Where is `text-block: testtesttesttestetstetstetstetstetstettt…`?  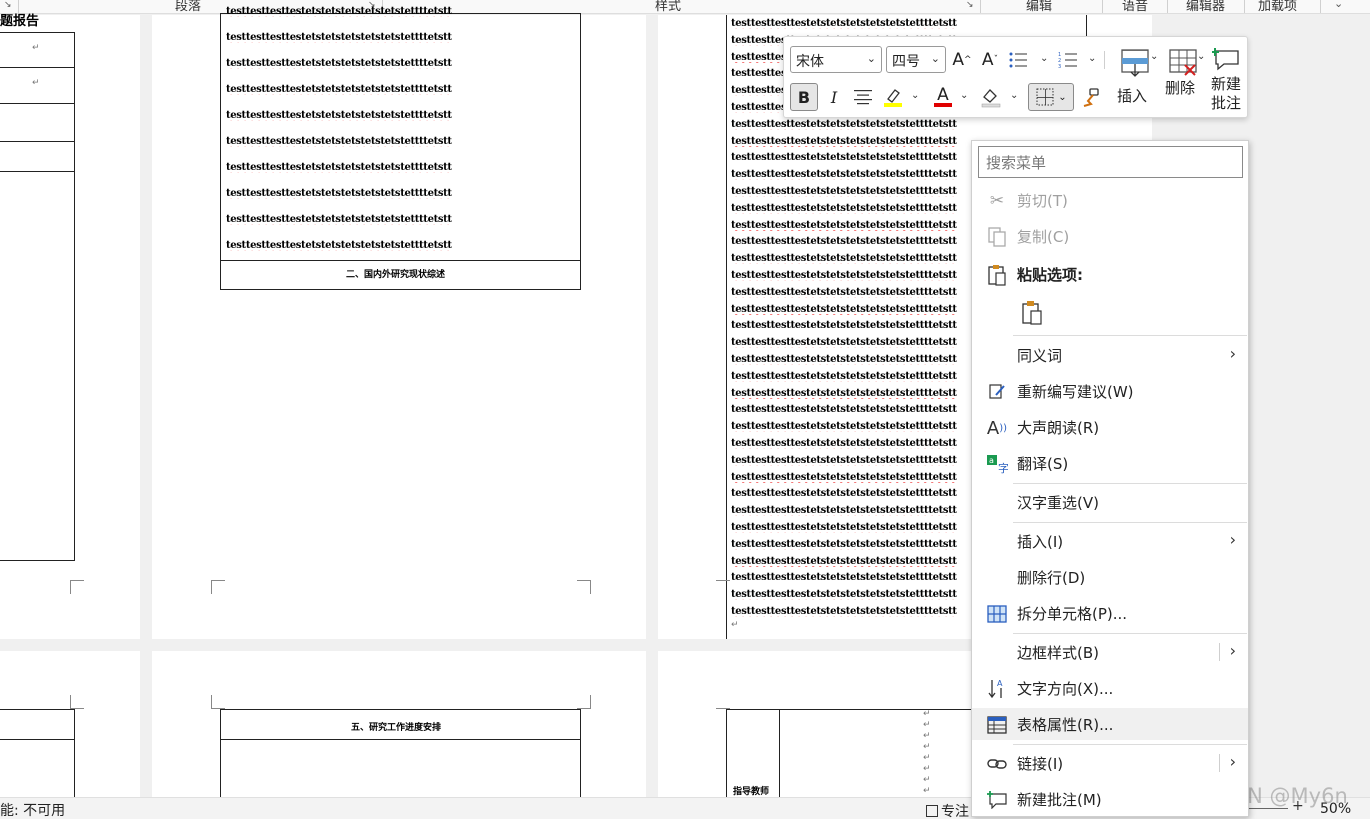 text-block: testtesttesttestetstetstetstetstetstettt… is located at coordinates (401, 132).